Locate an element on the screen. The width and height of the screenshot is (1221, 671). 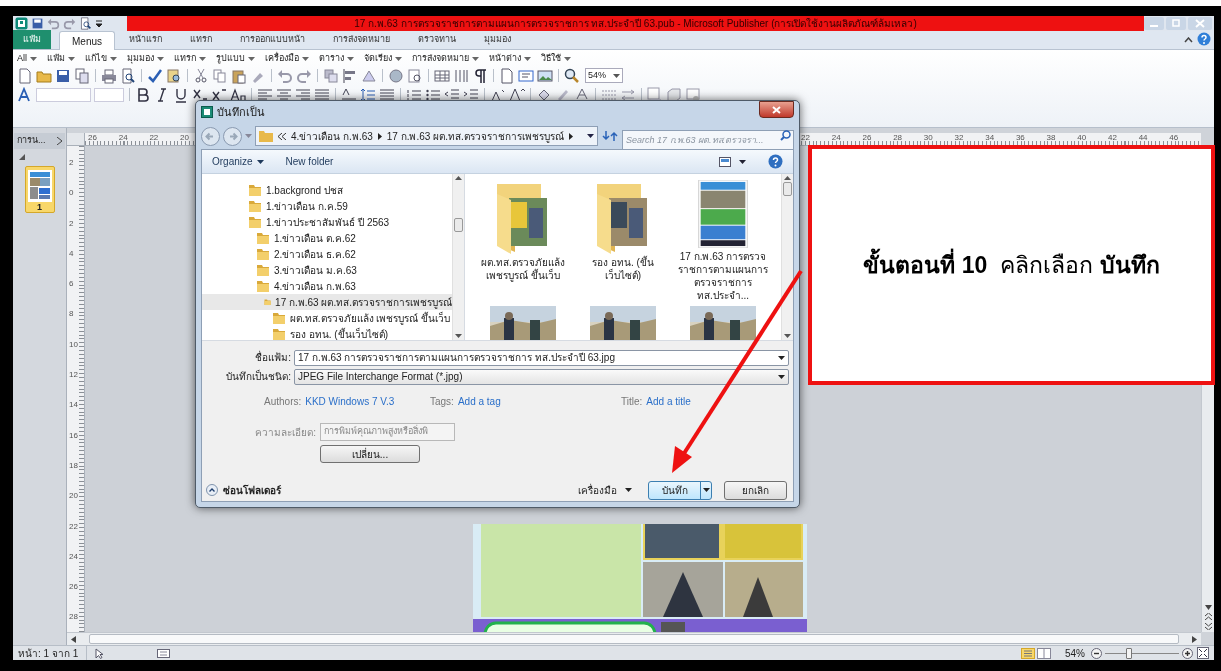
font-name-field is located at coordinates (63, 94).